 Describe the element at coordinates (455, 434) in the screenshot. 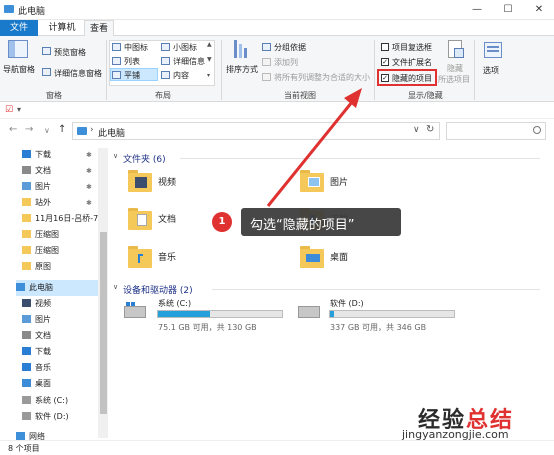

I see `watermark-url: jingyanzongjie.com` at that location.